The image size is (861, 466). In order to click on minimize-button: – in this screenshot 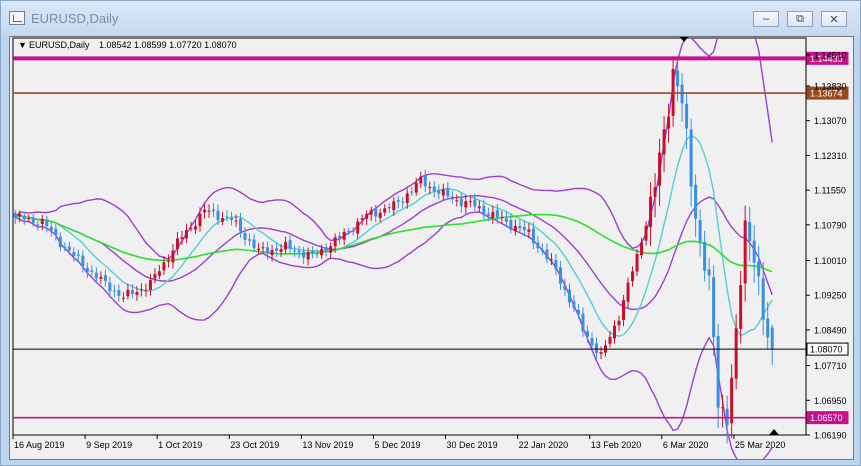, I will do `click(766, 19)`.